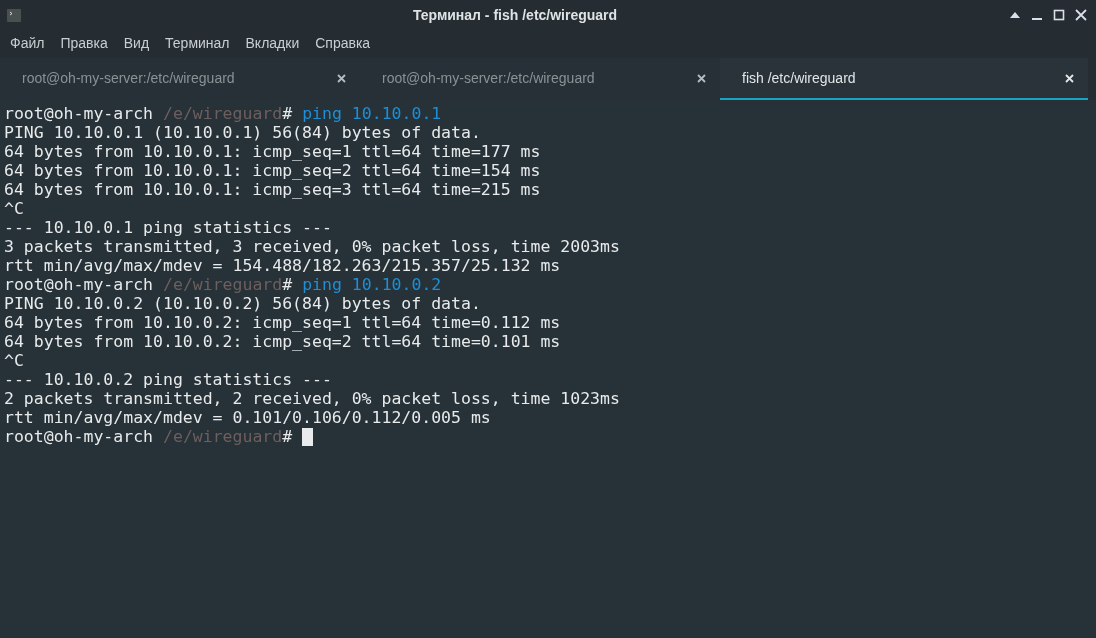 This screenshot has height=638, width=1096. What do you see at coordinates (282, 265) in the screenshot?
I see `output-line: rtt min/avg/max/mdev = 154.488/182.263/215.357/25.132 ms` at bounding box center [282, 265].